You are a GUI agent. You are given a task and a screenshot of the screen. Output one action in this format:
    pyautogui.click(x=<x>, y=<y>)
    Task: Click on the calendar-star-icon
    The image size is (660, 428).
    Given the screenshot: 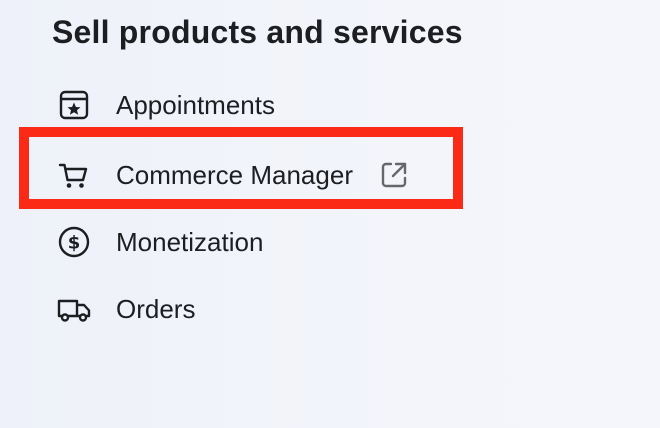 What is the action you would take?
    pyautogui.click(x=74, y=105)
    